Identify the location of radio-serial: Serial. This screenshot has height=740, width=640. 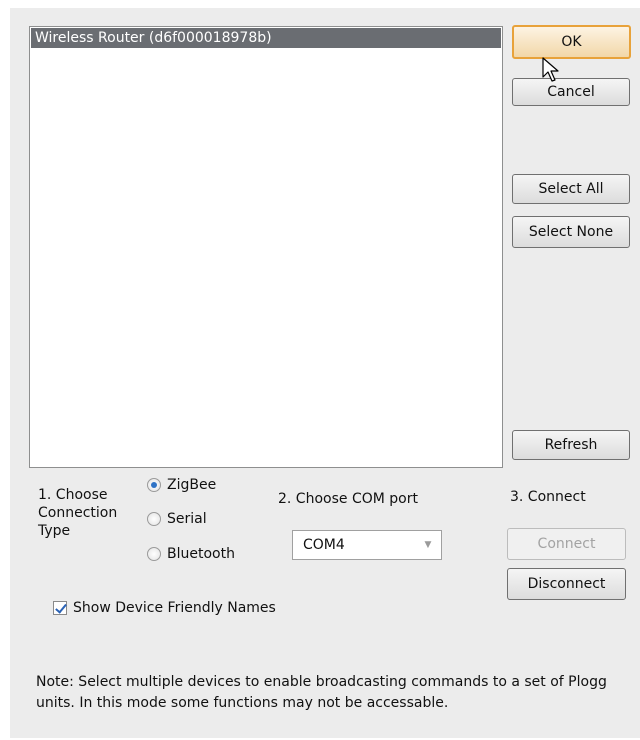
(177, 519).